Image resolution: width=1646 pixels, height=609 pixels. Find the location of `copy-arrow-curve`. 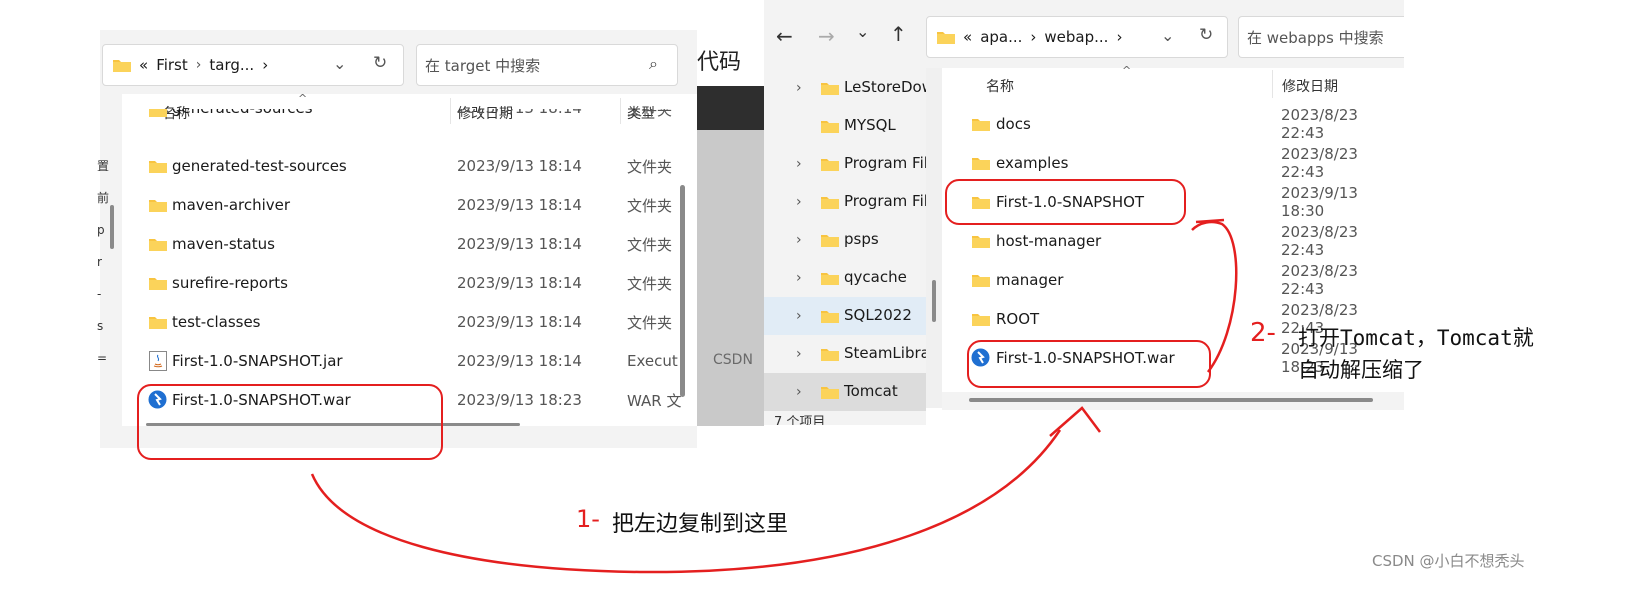

copy-arrow-curve is located at coordinates (686, 501).